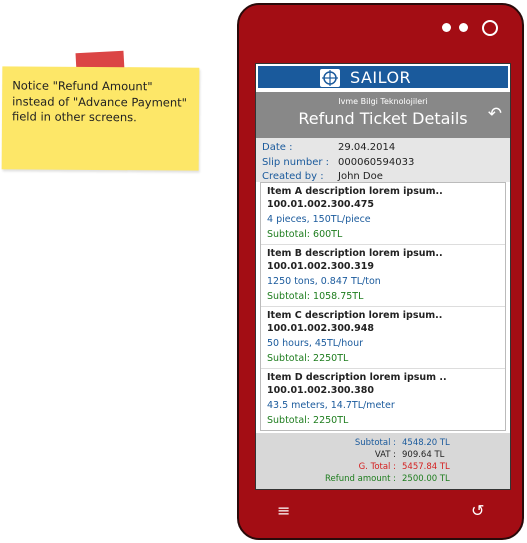 This screenshot has width=527, height=543. I want to click on created-value: John Doe, so click(360, 176).